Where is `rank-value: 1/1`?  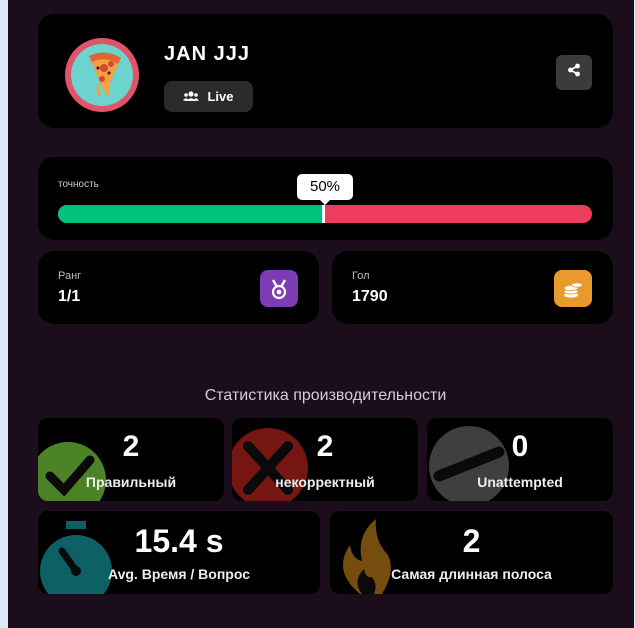
rank-value: 1/1 is located at coordinates (69, 296).